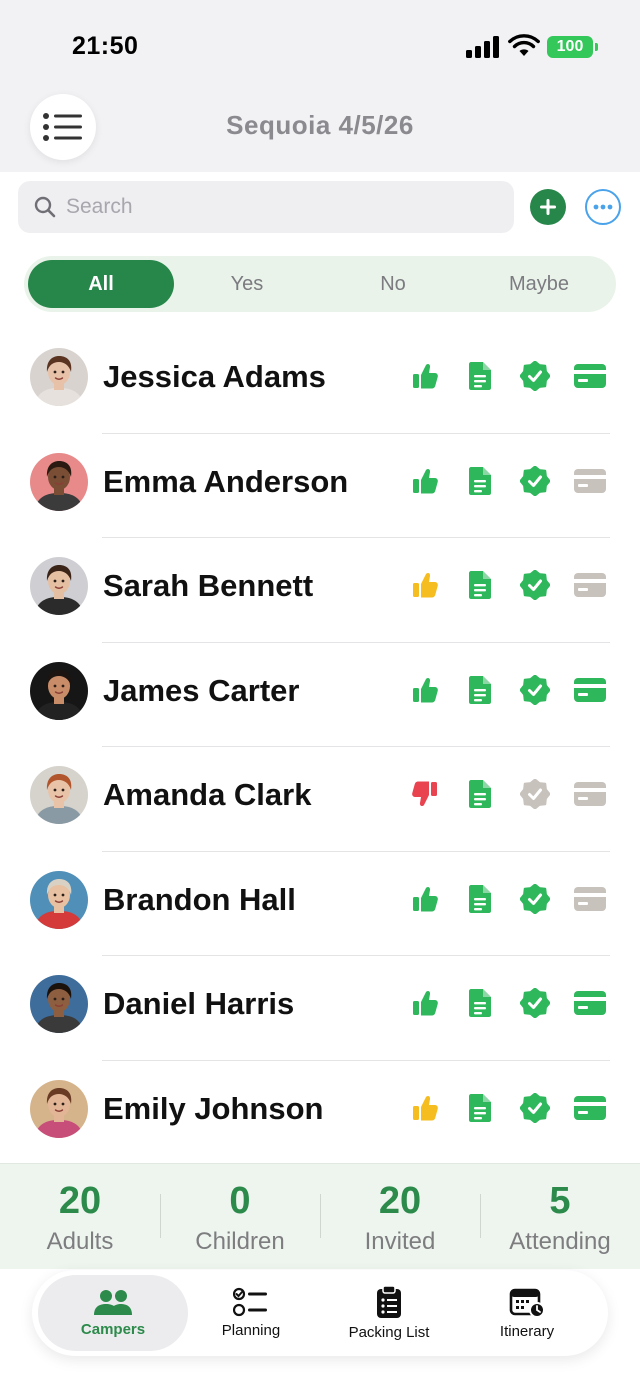  Describe the element at coordinates (320, 381) in the screenshot. I see `camper-row: Jessica Adams` at that location.